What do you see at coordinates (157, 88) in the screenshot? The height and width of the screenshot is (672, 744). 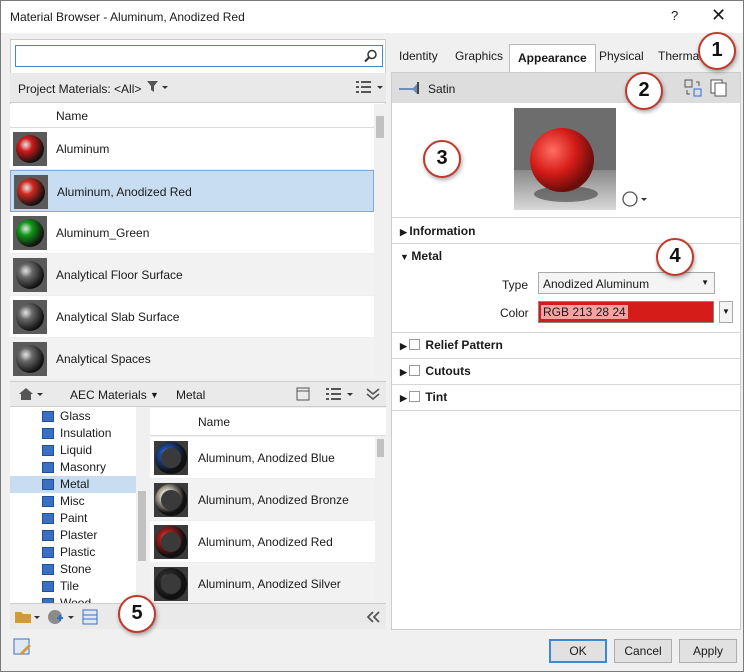 I see `funnel-icon` at bounding box center [157, 88].